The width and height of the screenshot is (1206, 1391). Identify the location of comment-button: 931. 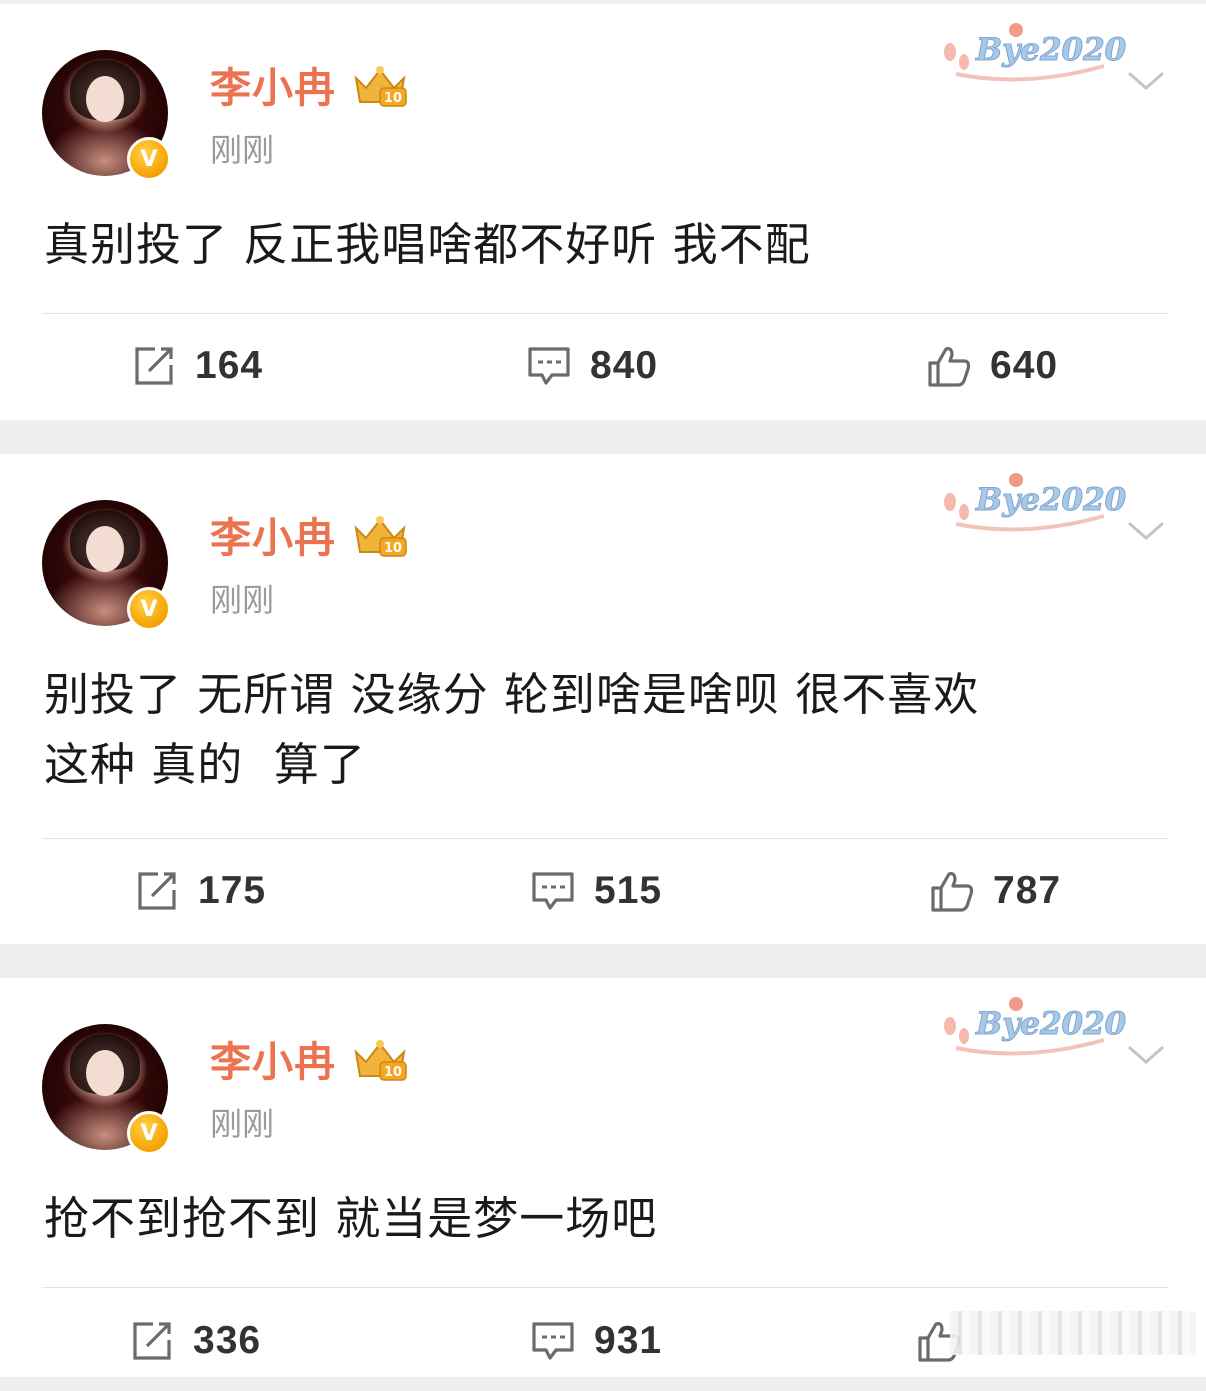
(596, 1341).